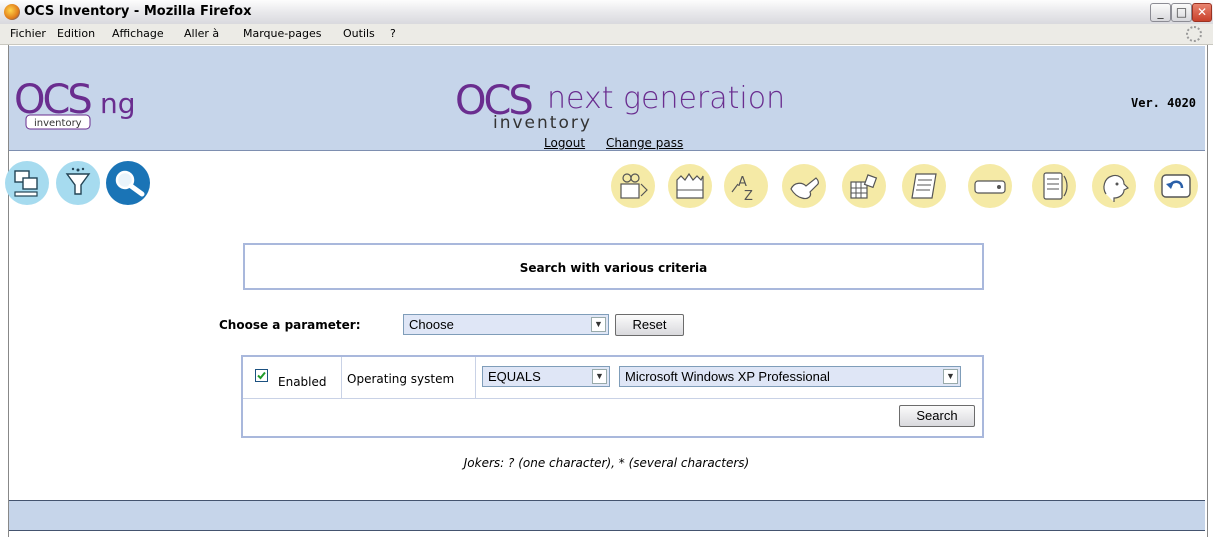 The image size is (1213, 537). I want to click on logo-big-next: next generation, so click(666, 98).